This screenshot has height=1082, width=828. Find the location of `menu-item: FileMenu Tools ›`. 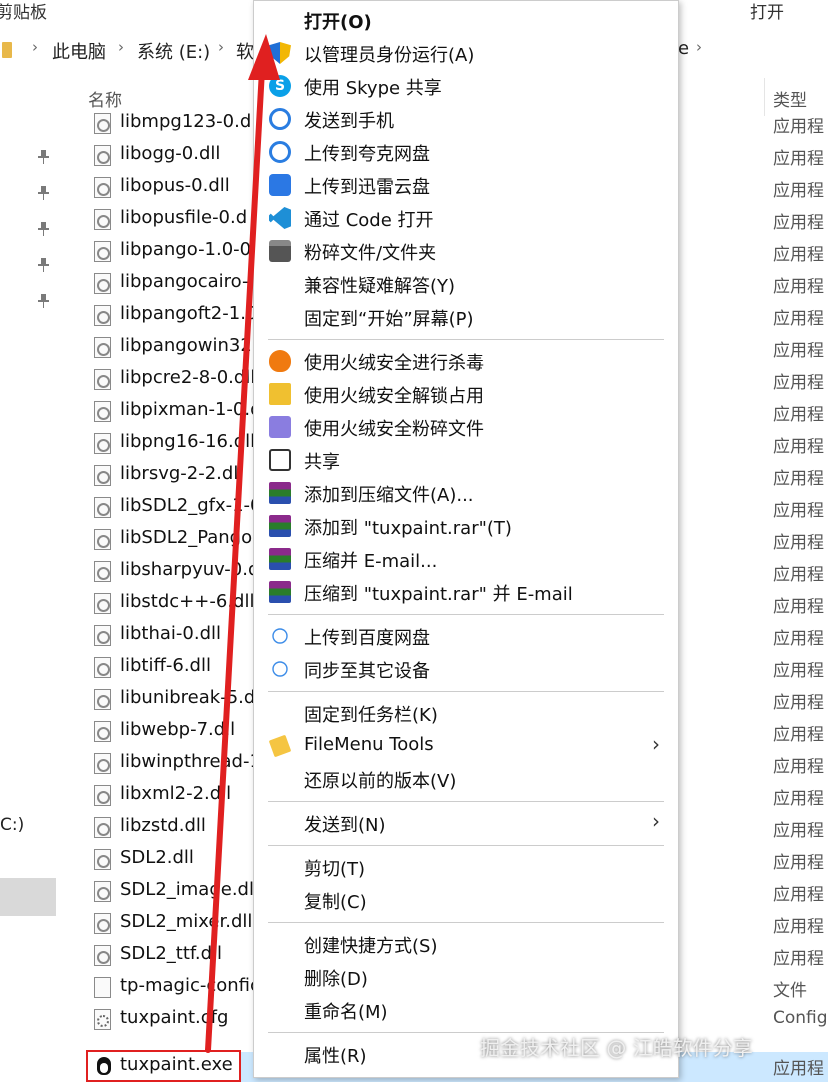

menu-item: FileMenu Tools › is located at coordinates (466, 745).